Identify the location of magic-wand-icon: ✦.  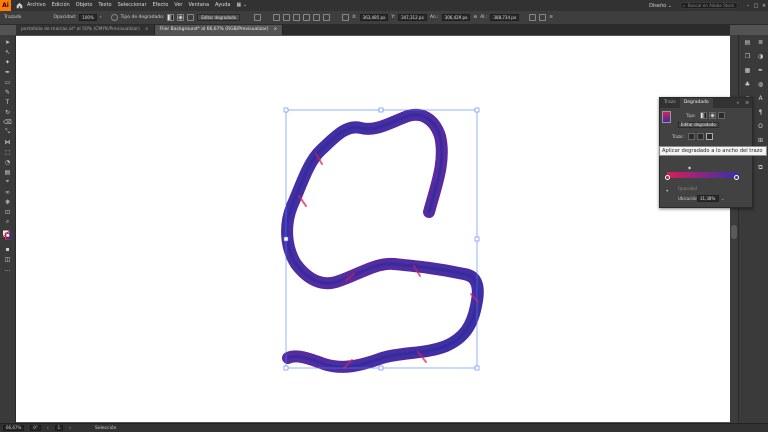
(7, 62).